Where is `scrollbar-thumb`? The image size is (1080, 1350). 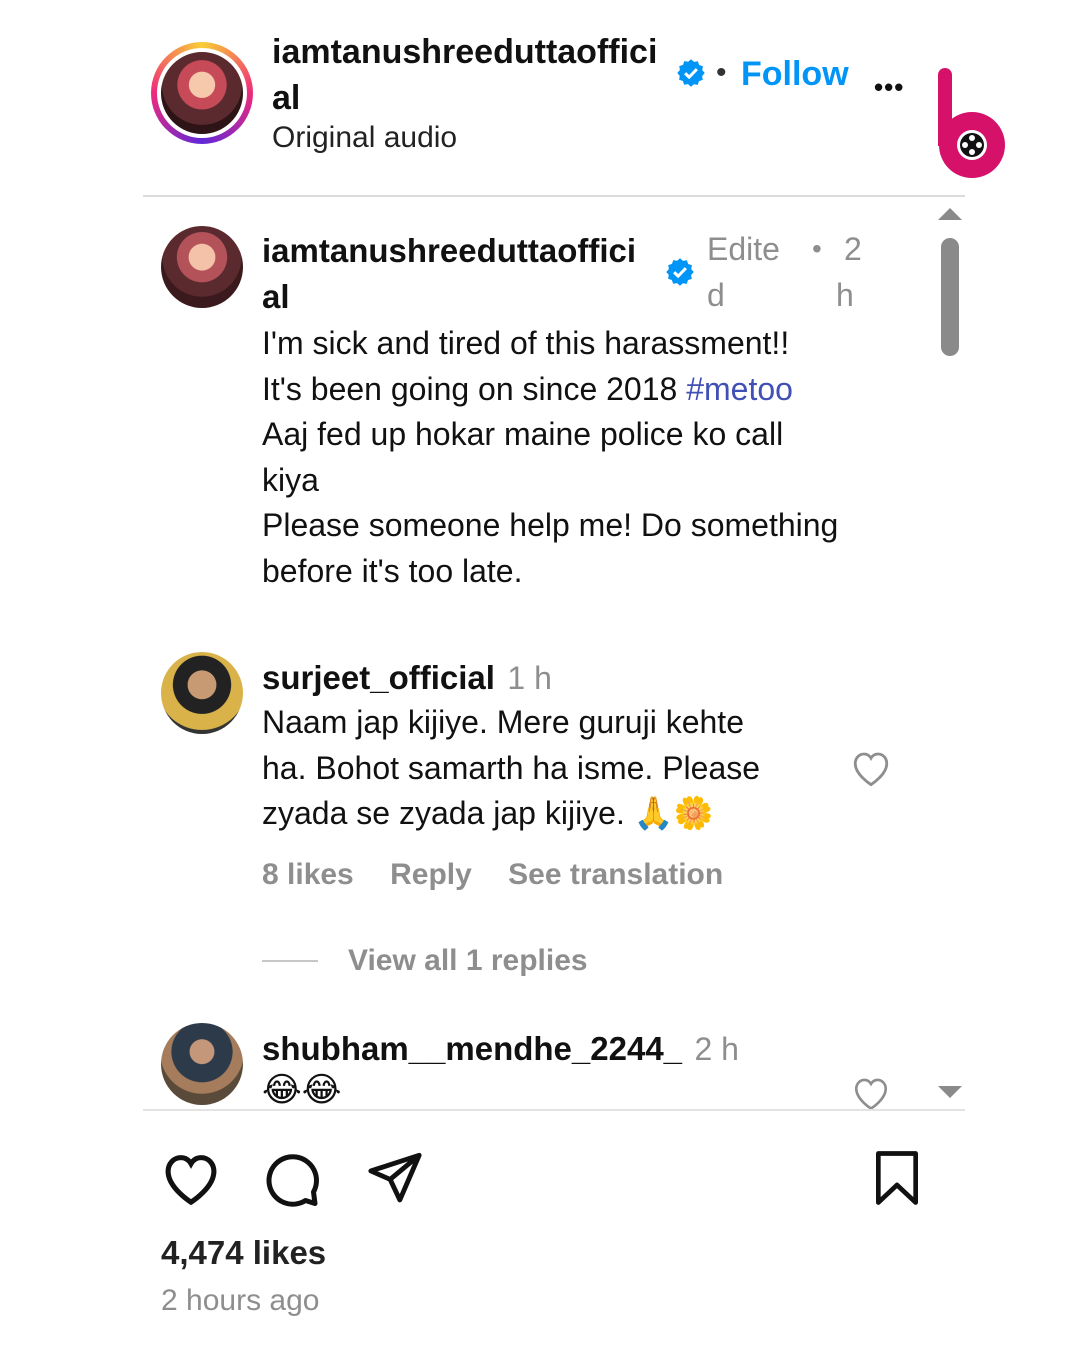
scrollbar-thumb is located at coordinates (950, 297).